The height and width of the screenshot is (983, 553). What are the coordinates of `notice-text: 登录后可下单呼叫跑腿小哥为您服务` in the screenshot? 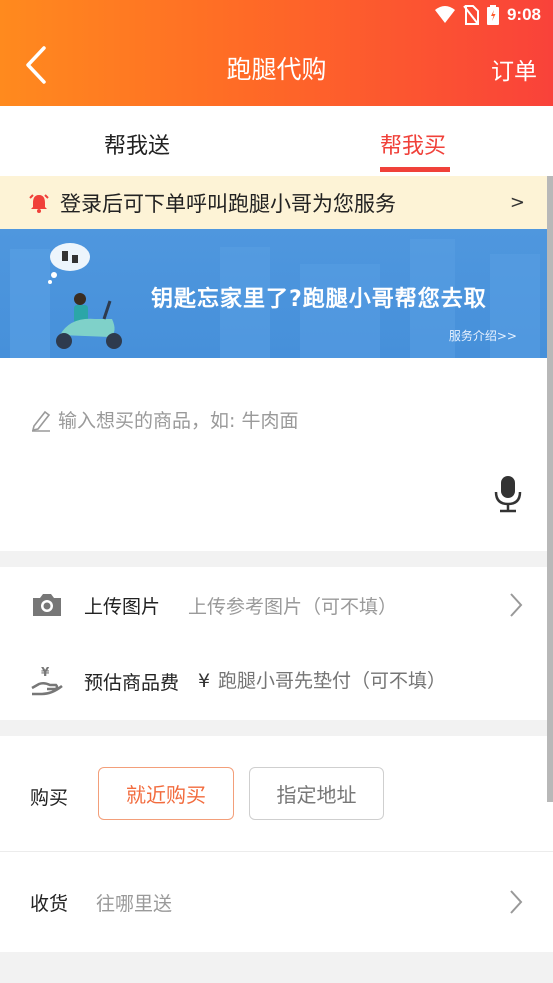 It's located at (228, 203).